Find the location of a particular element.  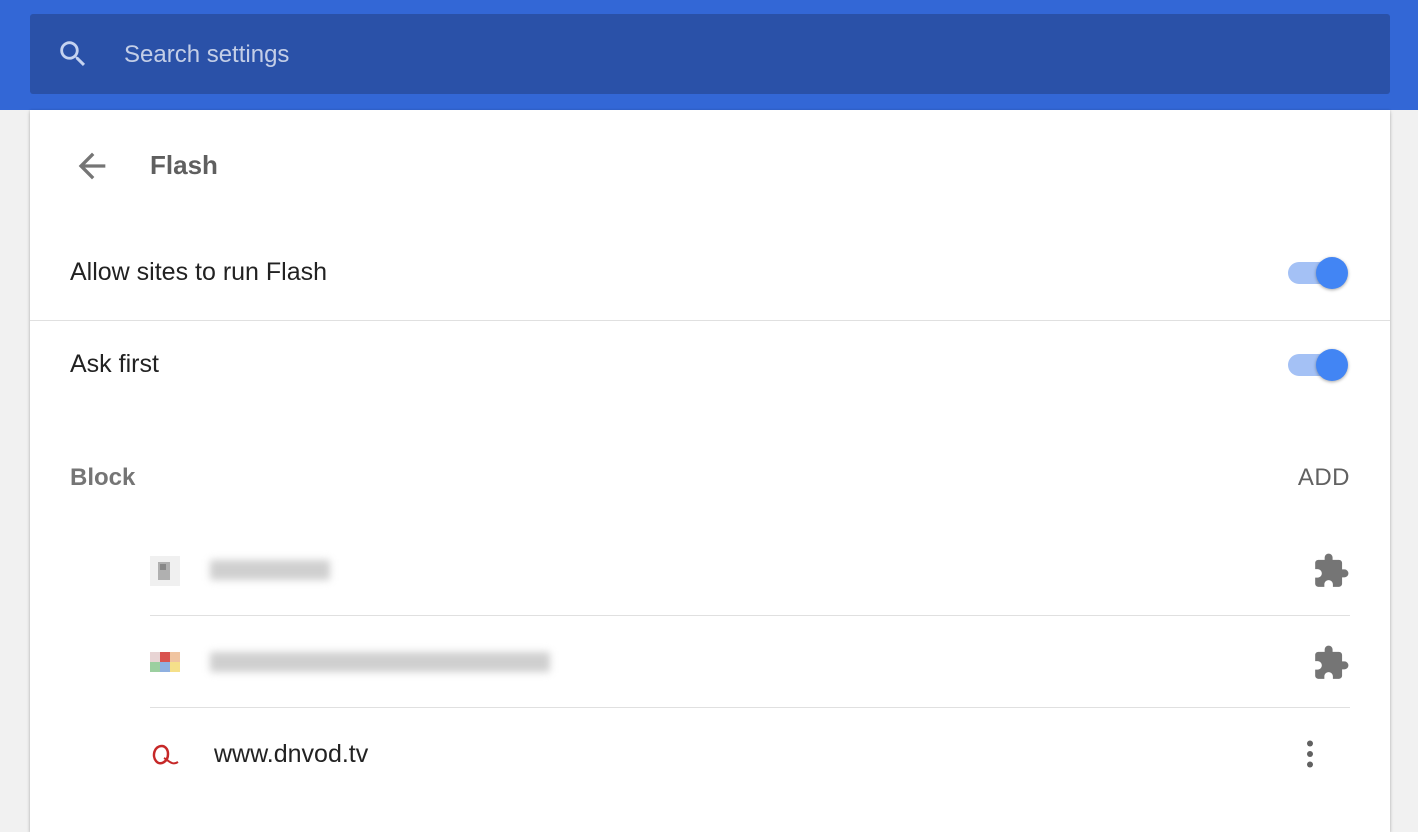

top-bar is located at coordinates (709, 55).